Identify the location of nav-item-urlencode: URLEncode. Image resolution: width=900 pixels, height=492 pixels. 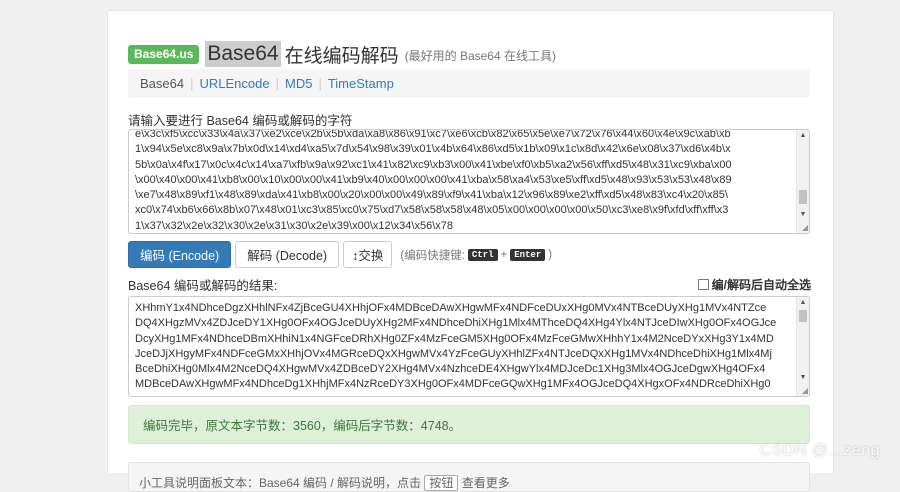
(234, 83).